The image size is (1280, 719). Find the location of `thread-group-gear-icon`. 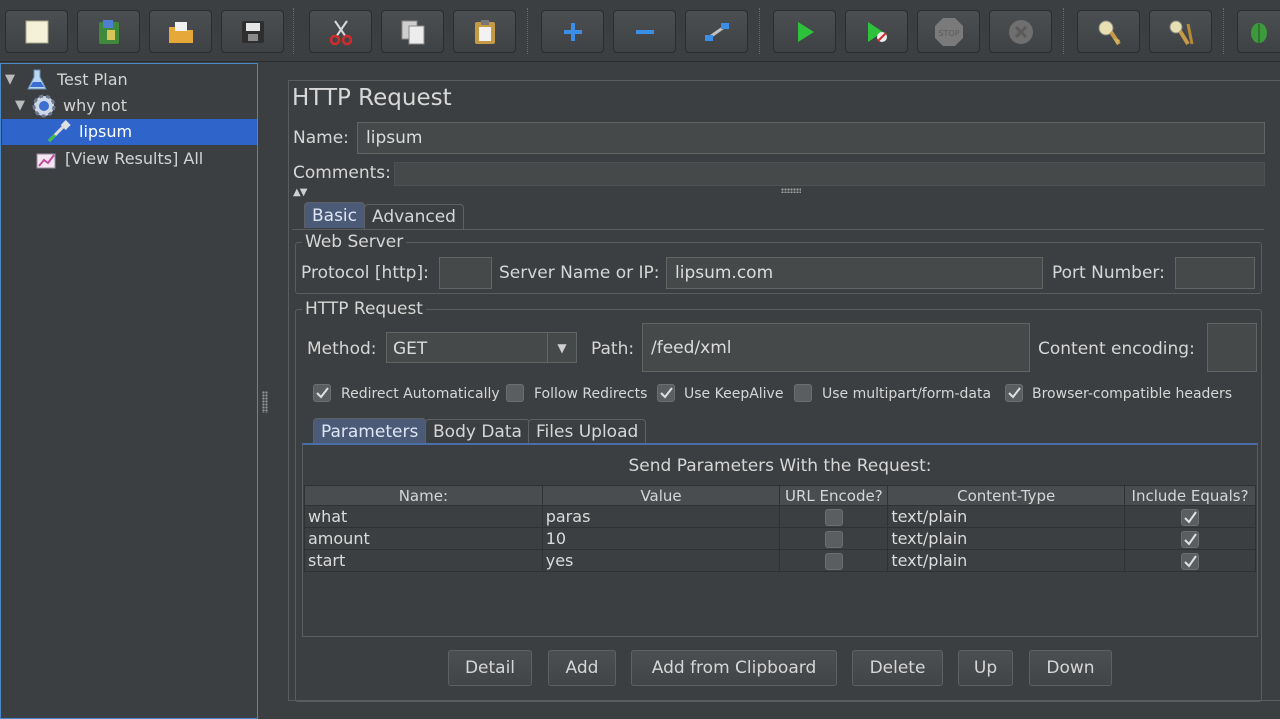

thread-group-gear-icon is located at coordinates (44, 105).